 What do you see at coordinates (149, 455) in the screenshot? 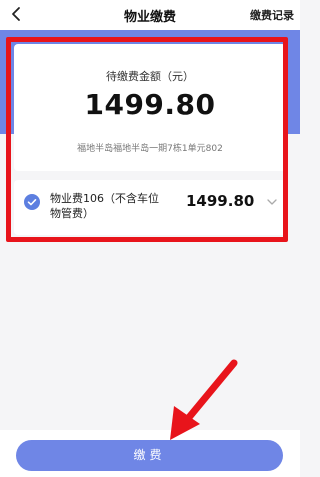
I see `pay-button: 缴费` at bounding box center [149, 455].